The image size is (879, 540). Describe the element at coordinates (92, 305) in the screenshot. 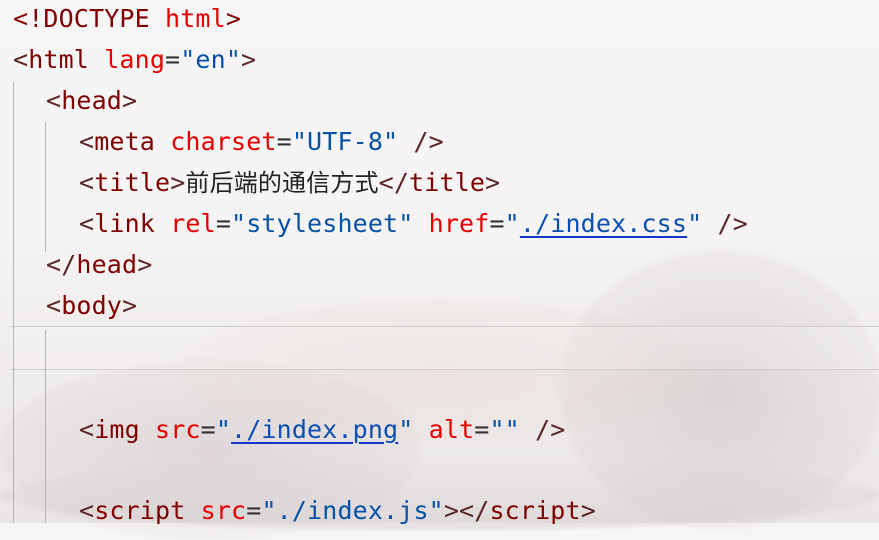

I see `tag-name: body` at that location.